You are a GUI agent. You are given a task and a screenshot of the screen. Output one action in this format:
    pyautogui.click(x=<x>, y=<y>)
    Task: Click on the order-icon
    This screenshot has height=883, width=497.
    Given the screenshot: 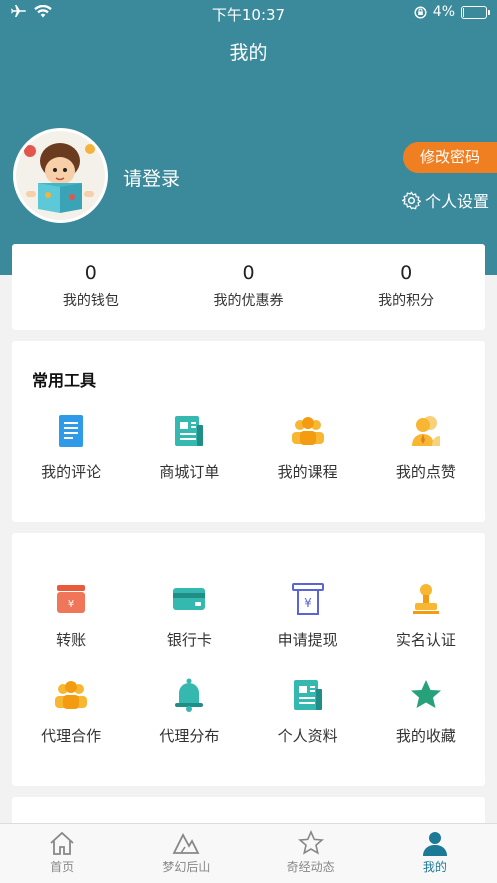 What is the action you would take?
    pyautogui.click(x=189, y=431)
    